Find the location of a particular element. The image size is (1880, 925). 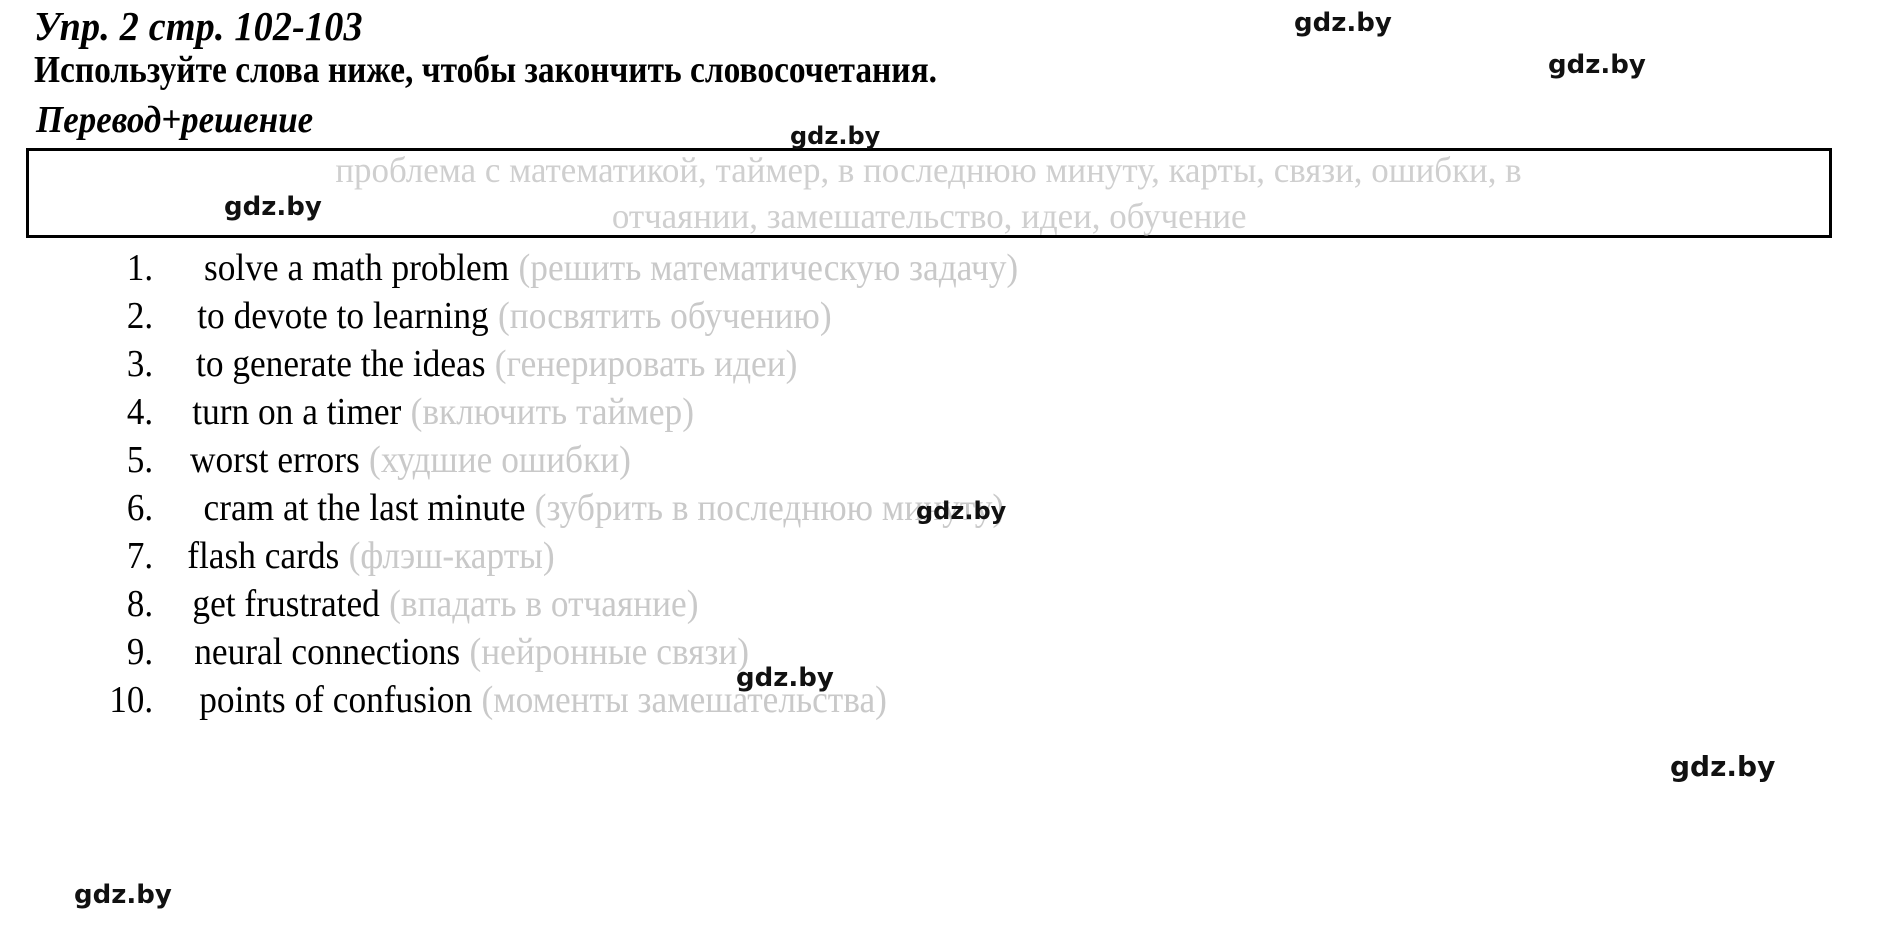

phrase-body: get frustrated (впадать в отчаяние) is located at coordinates (437, 604).